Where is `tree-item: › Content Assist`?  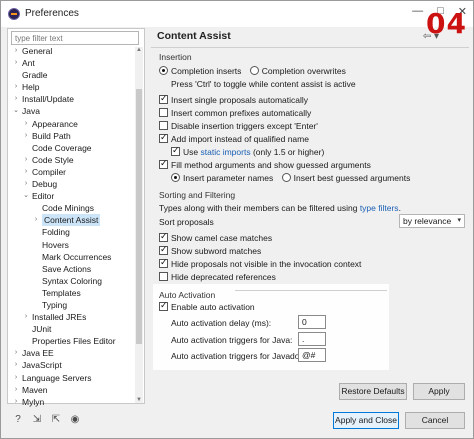 tree-item: › Content Assist is located at coordinates (71, 220).